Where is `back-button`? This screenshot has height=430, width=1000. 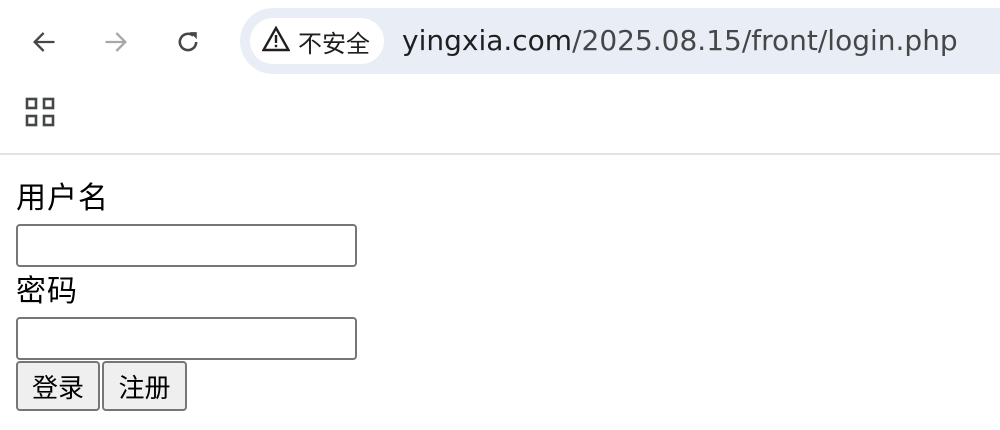 back-button is located at coordinates (44, 42).